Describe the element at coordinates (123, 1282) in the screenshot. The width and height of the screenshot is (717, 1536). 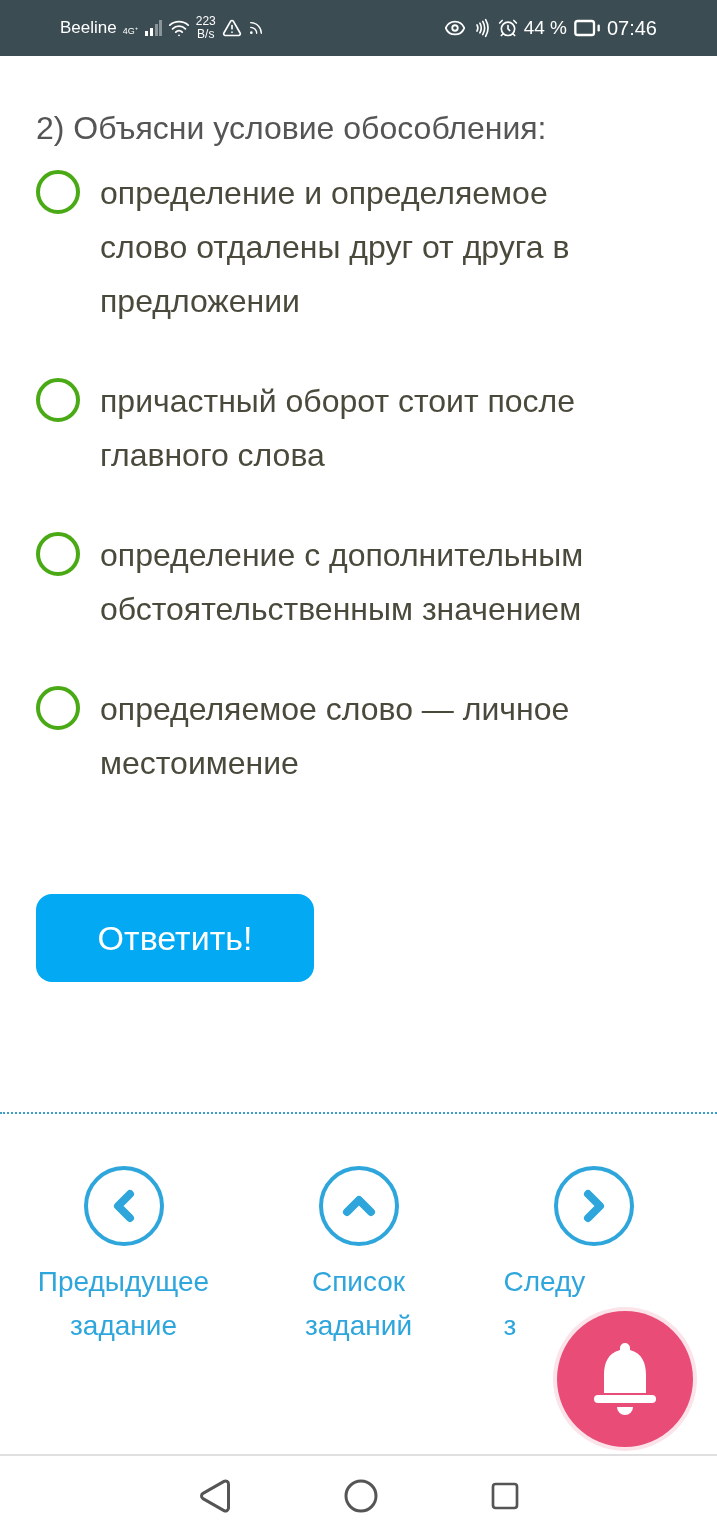
I see `nav-label: Предыдущее` at that location.